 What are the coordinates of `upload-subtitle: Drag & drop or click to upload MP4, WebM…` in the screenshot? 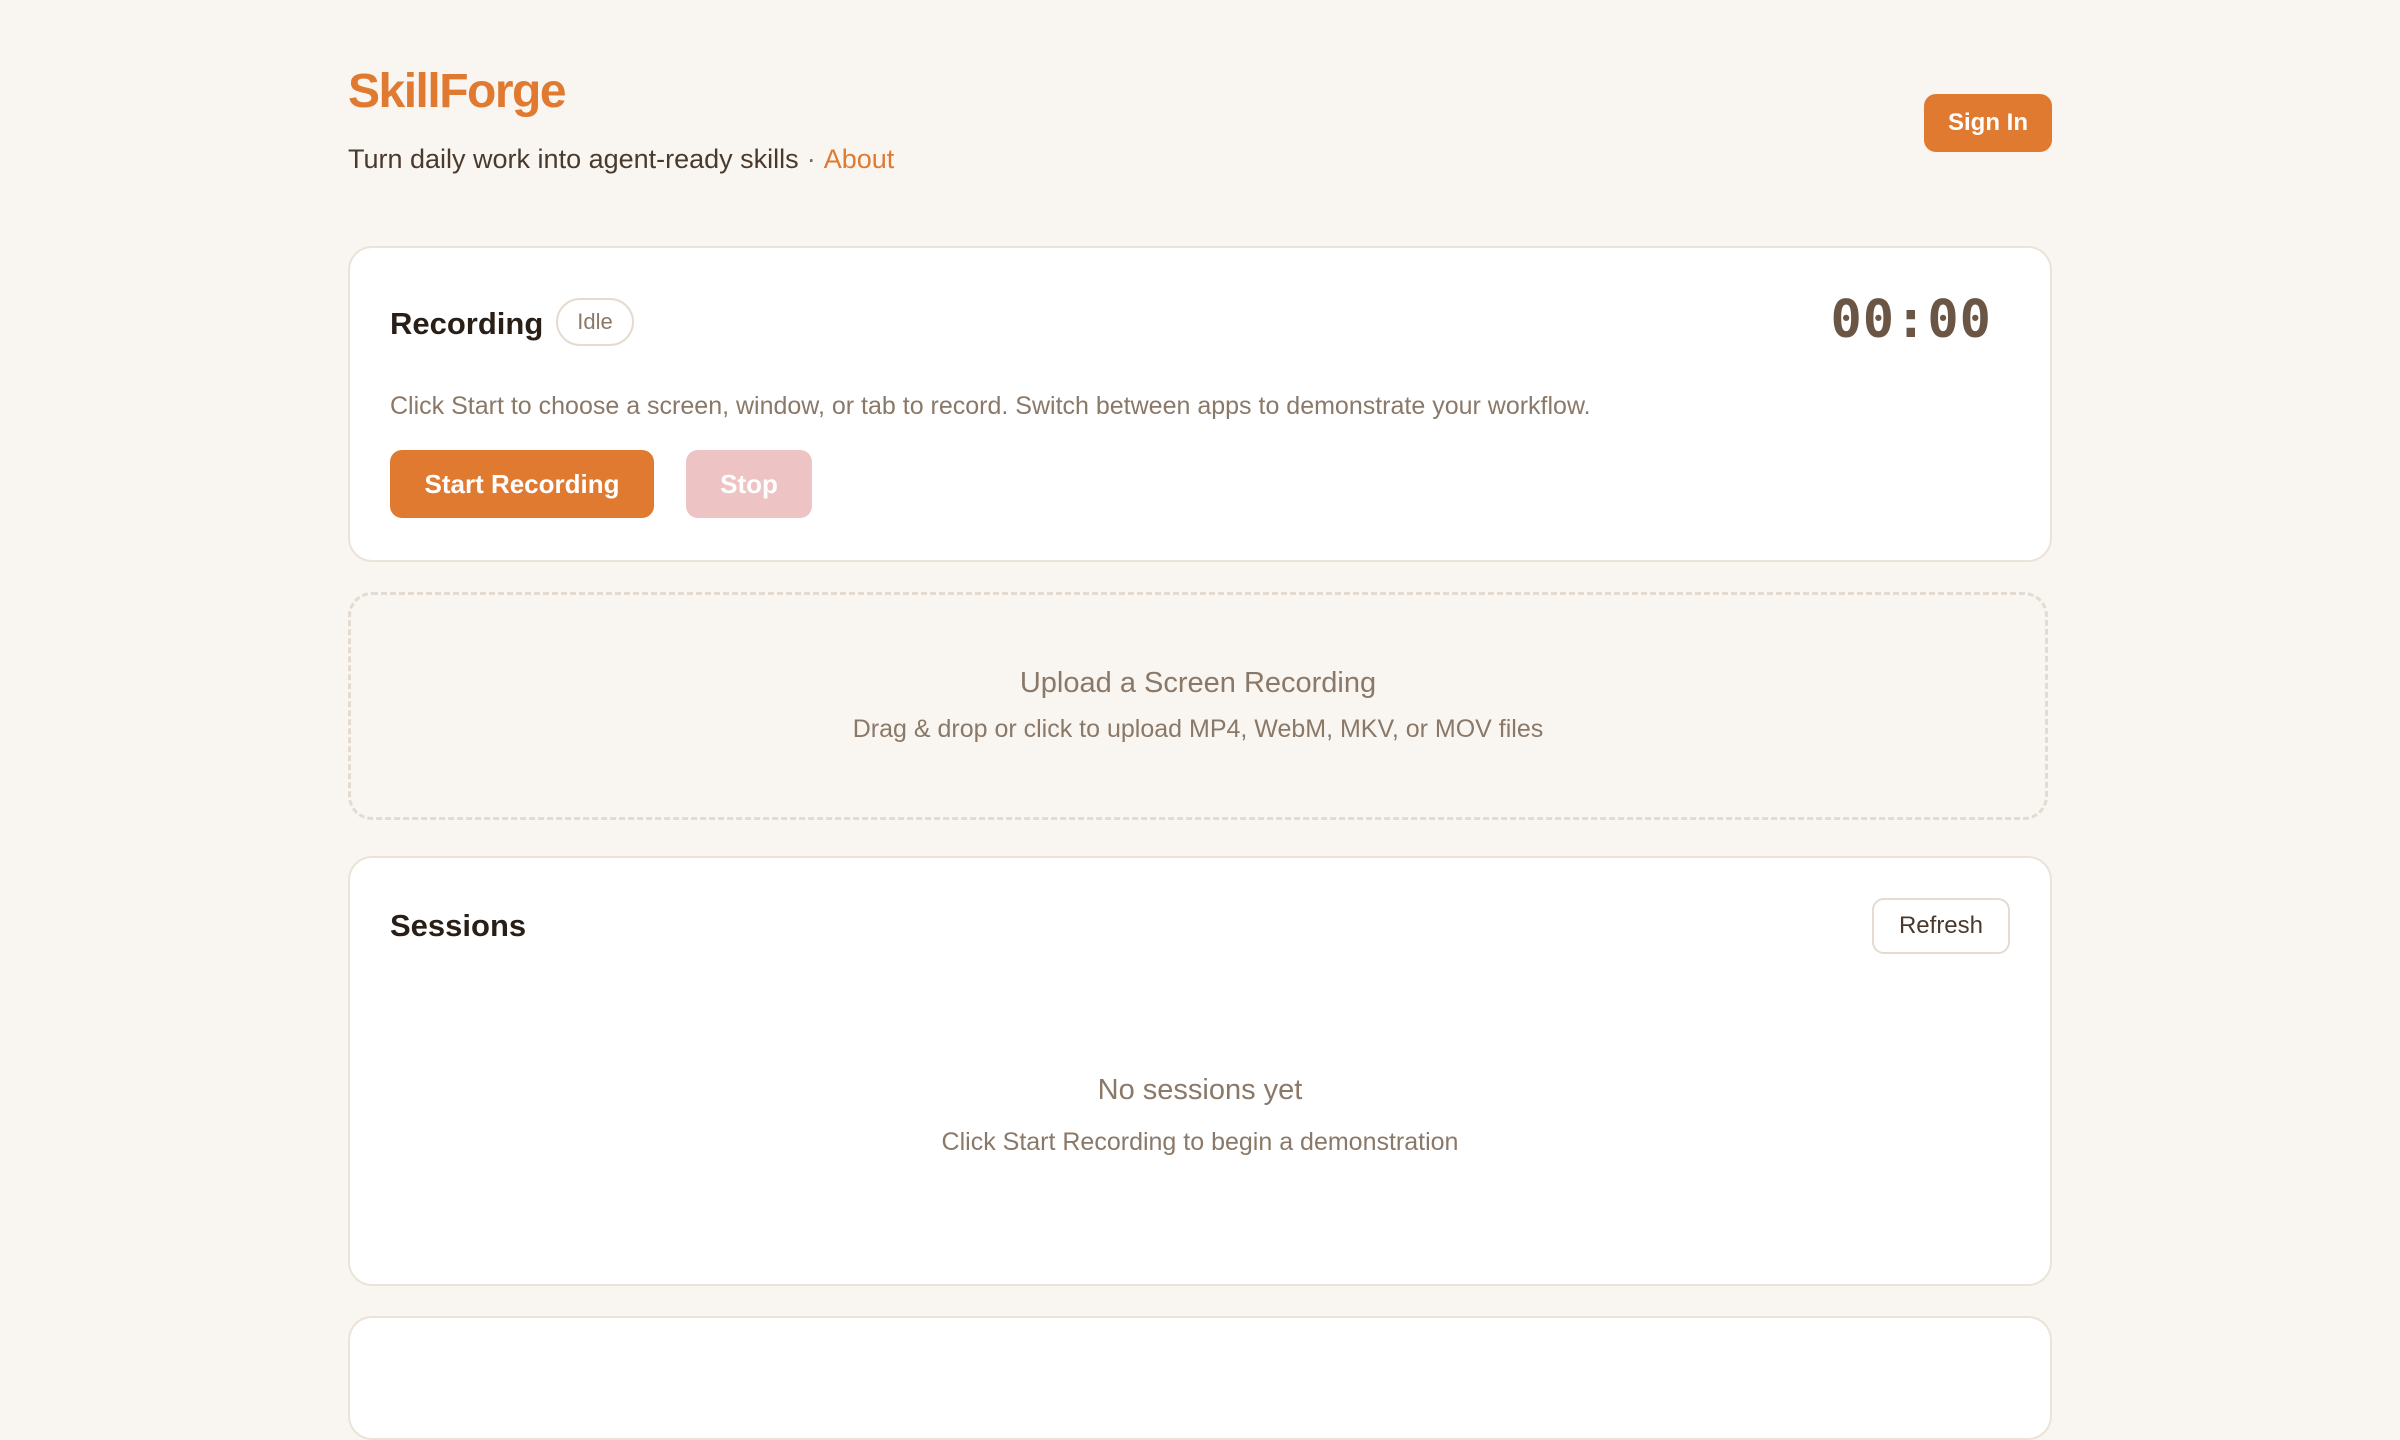 It's located at (1198, 729).